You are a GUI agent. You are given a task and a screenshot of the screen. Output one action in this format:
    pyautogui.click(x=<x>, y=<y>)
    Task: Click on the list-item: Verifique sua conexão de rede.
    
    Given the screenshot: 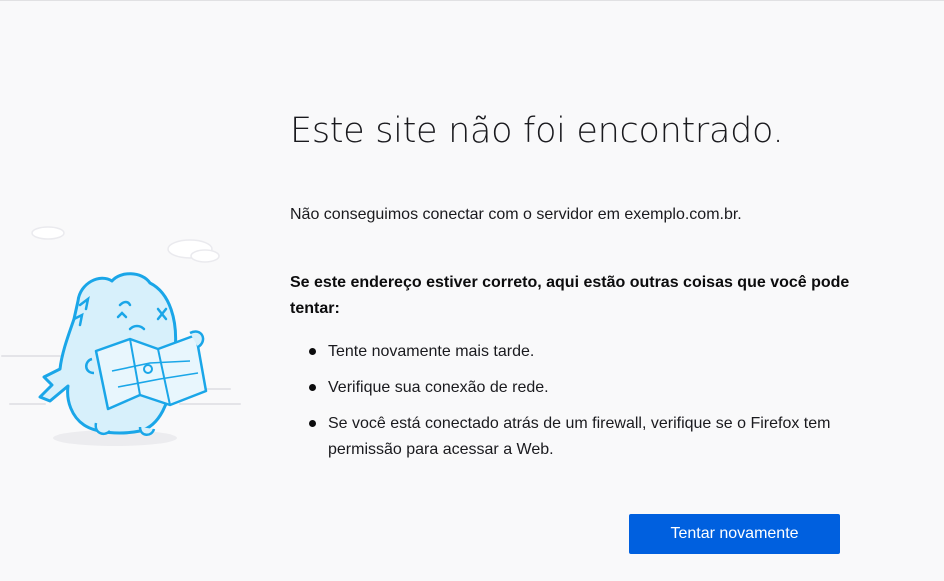 What is the action you would take?
    pyautogui.click(x=579, y=388)
    